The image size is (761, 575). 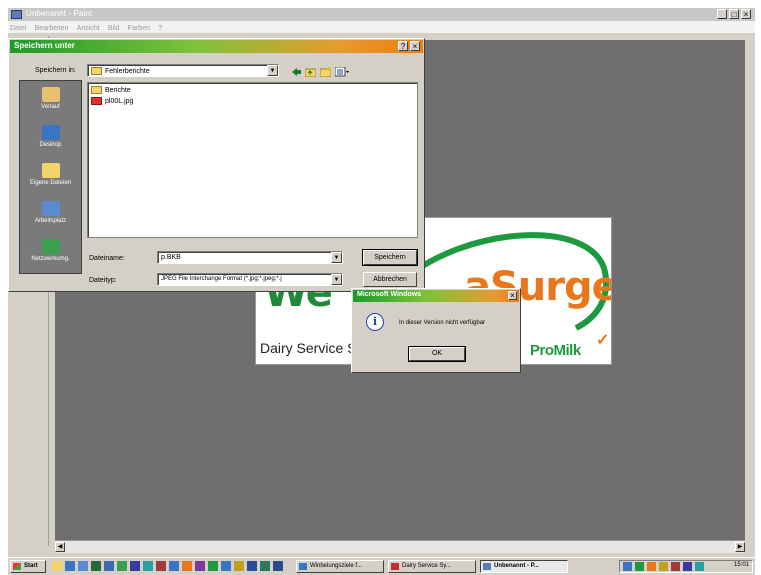 I want to click on menu-help: ?, so click(x=160, y=28).